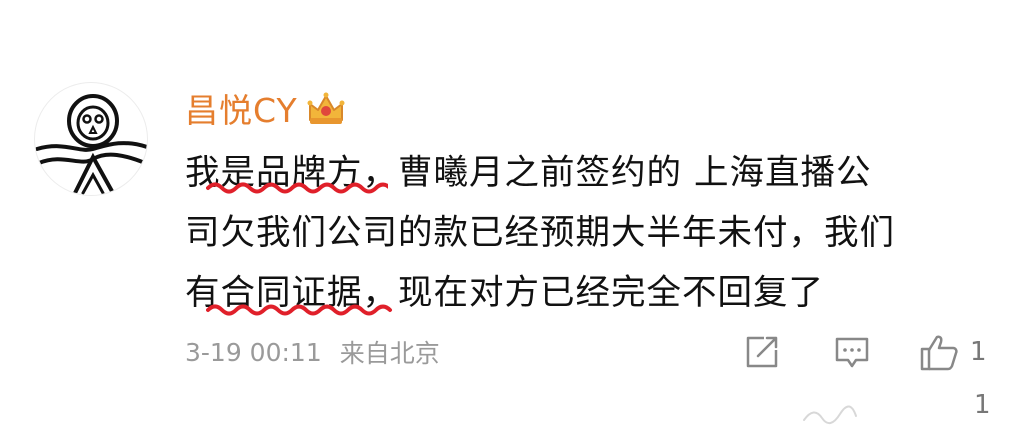 Image resolution: width=1024 pixels, height=443 pixels. Describe the element at coordinates (982, 405) in the screenshot. I see `secondary-count: 1` at that location.